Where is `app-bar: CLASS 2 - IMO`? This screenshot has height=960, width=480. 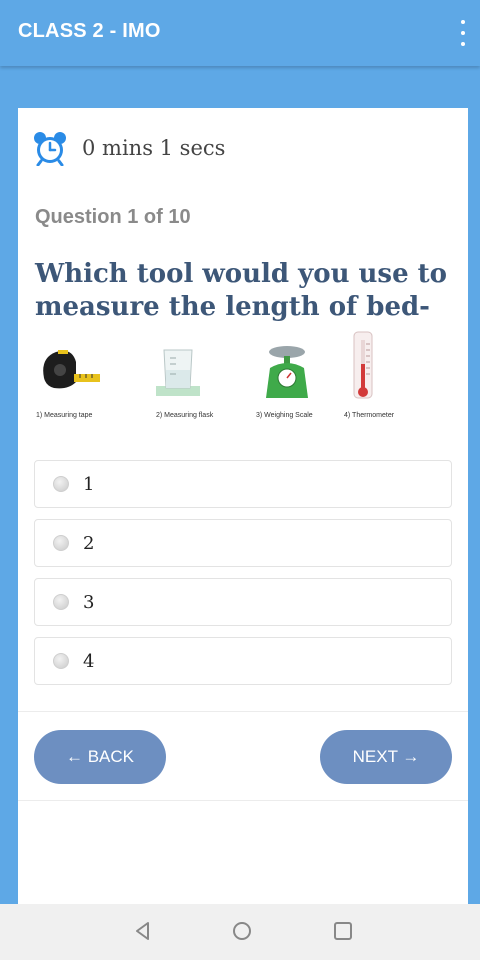 app-bar: CLASS 2 - IMO is located at coordinates (240, 33).